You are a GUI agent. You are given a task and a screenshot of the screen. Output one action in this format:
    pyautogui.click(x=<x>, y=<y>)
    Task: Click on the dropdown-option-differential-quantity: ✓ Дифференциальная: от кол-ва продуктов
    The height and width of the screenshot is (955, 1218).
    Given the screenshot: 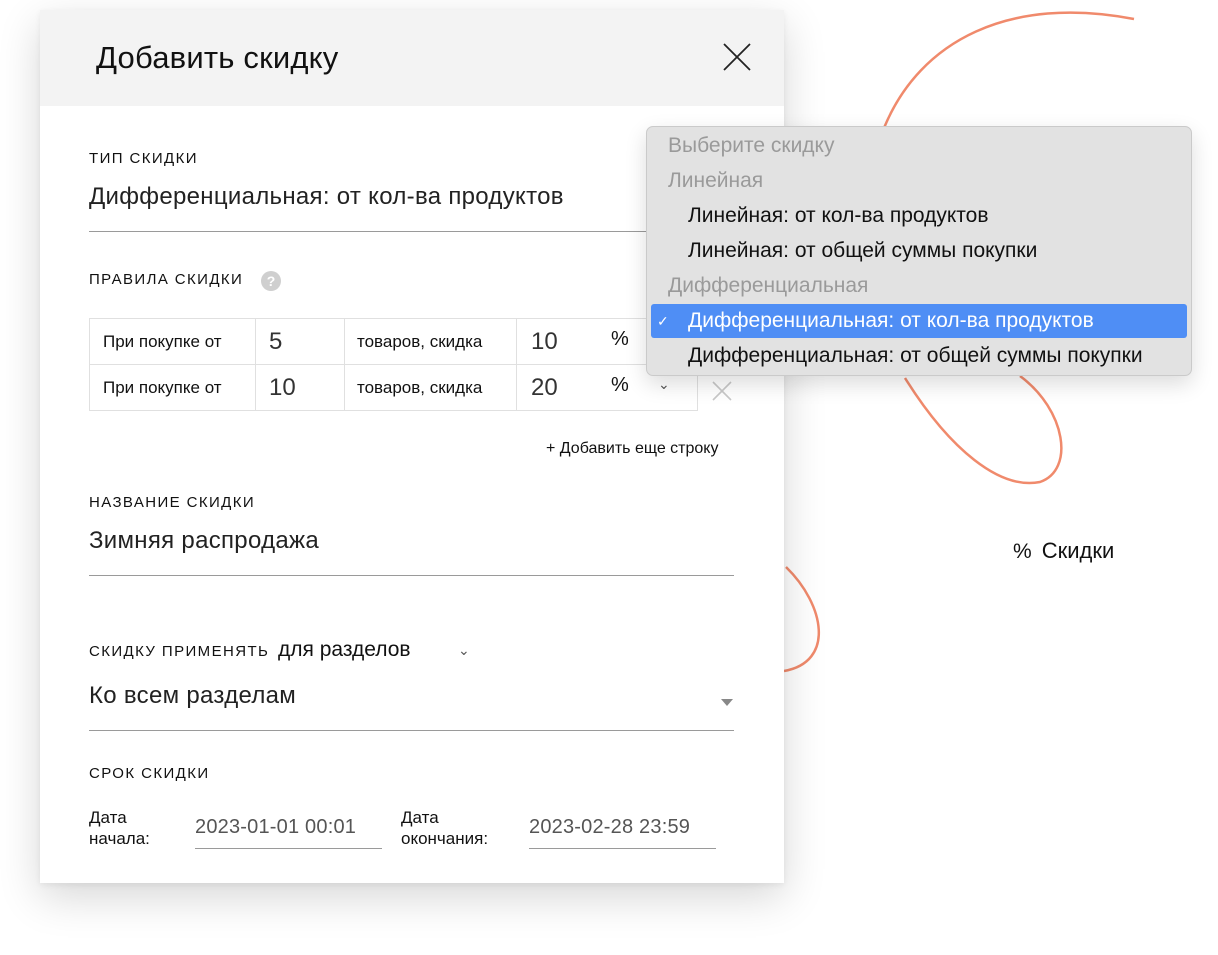 What is the action you would take?
    pyautogui.click(x=919, y=321)
    